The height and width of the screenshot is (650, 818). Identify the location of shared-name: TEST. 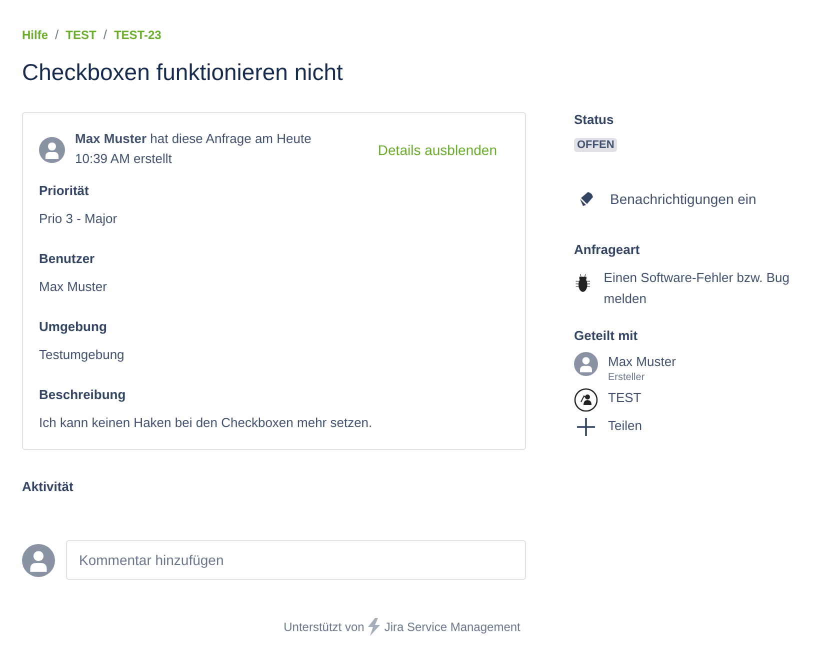
(625, 397).